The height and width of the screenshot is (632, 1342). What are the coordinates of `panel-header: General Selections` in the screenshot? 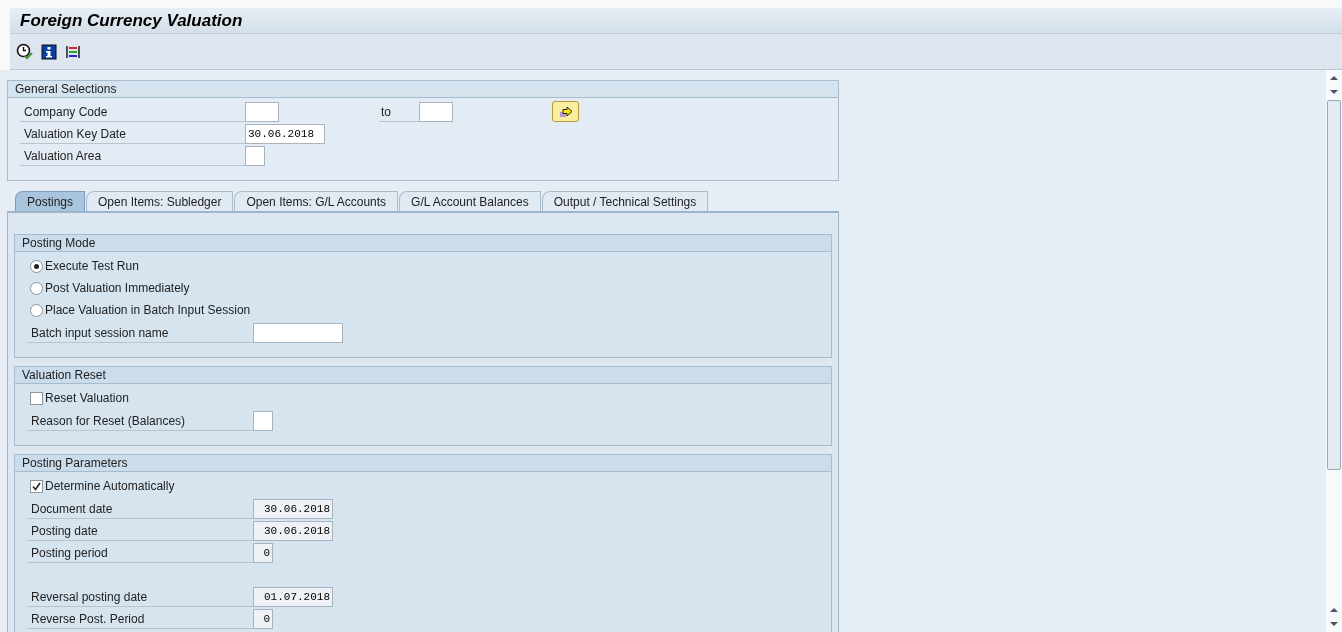 It's located at (423, 89).